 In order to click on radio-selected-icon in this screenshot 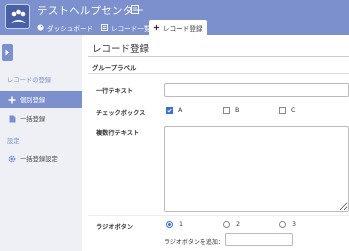, I will do `click(169, 224)`.